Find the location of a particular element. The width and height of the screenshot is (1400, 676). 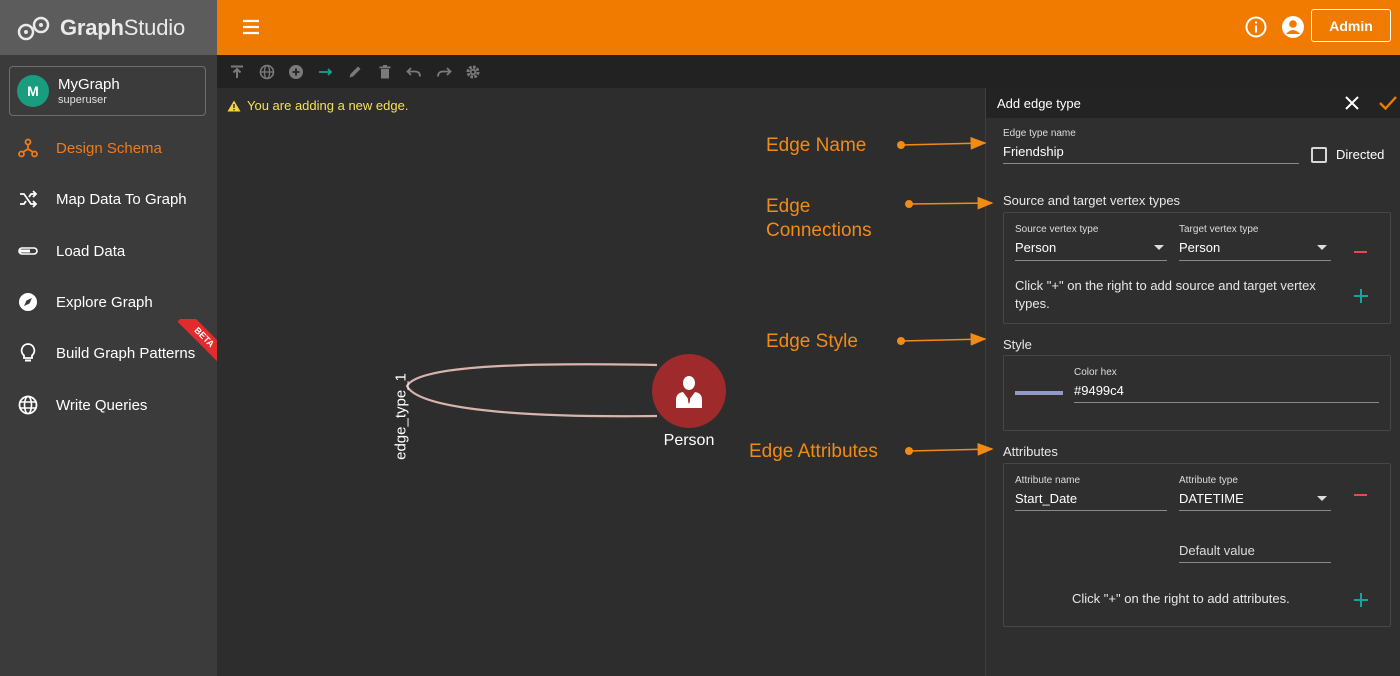

nav-item-write-queries: Write Queries is located at coordinates (108, 405).